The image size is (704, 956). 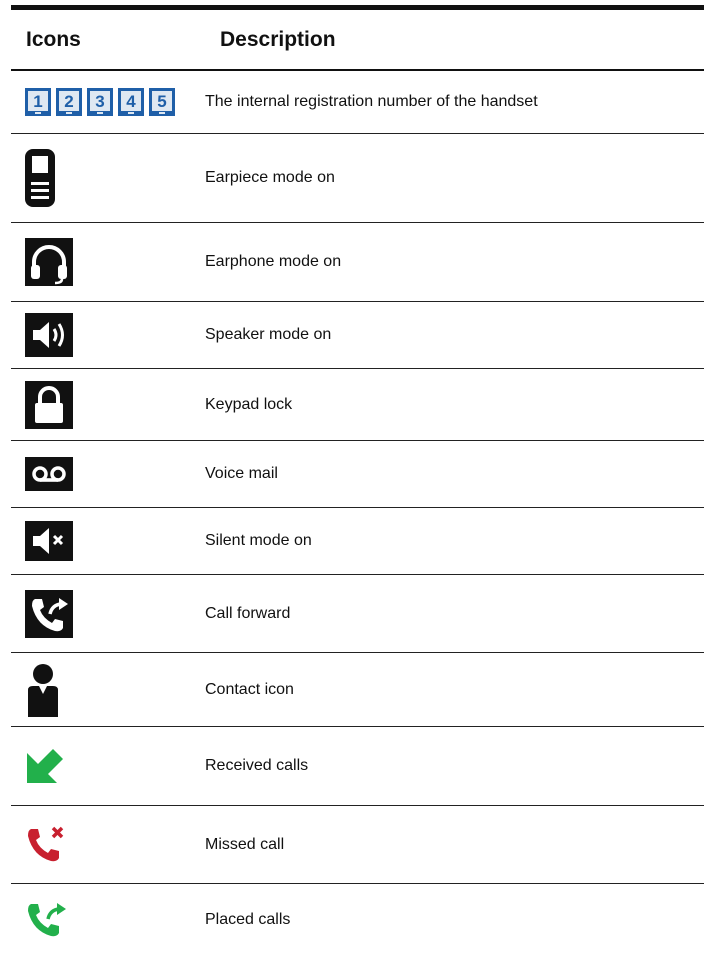 What do you see at coordinates (245, 844) in the screenshot?
I see `row-description: Missed call` at bounding box center [245, 844].